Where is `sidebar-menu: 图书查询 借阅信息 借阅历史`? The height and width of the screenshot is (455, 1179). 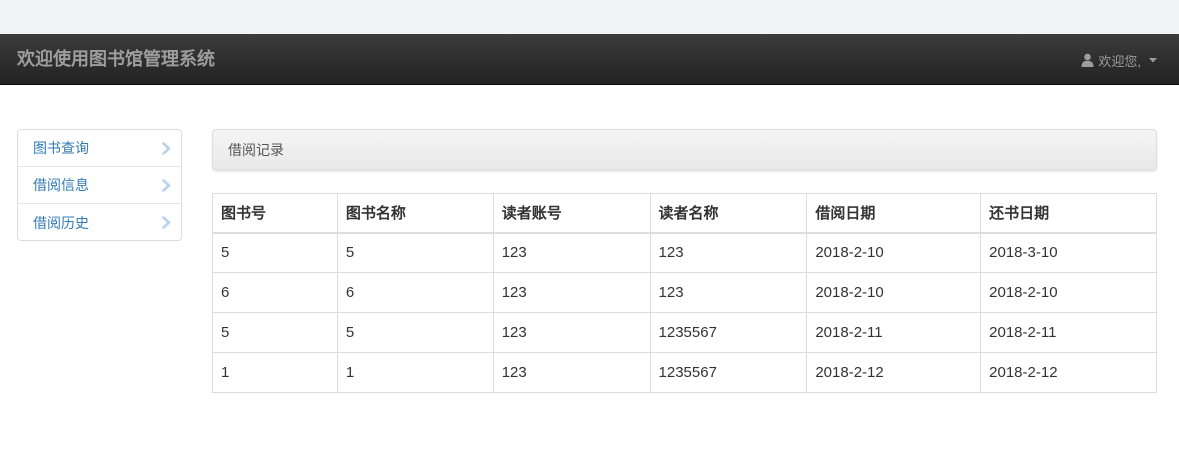
sidebar-menu: 图书查询 借阅信息 借阅历史 is located at coordinates (99, 185).